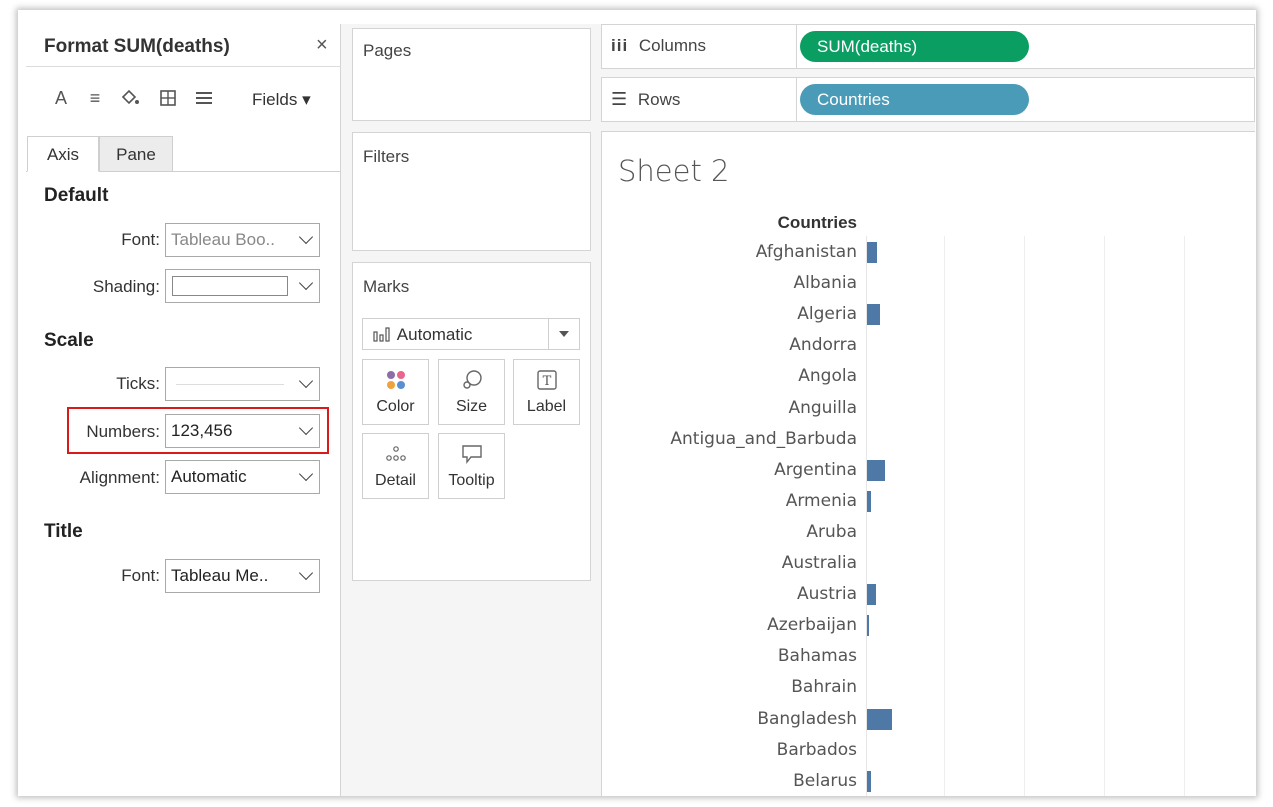 Image resolution: width=1273 pixels, height=807 pixels. Describe the element at coordinates (281, 100) in the screenshot. I see `fields-dropdown: Fields ▾` at that location.